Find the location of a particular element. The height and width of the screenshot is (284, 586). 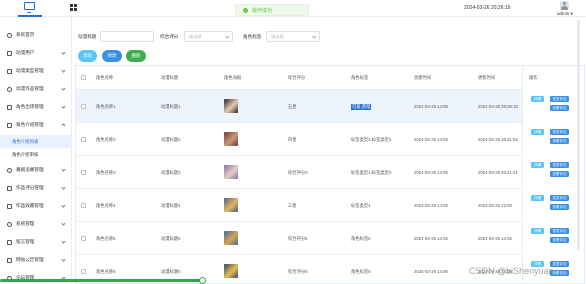

col-updated: 更新时间 is located at coordinates (486, 78).